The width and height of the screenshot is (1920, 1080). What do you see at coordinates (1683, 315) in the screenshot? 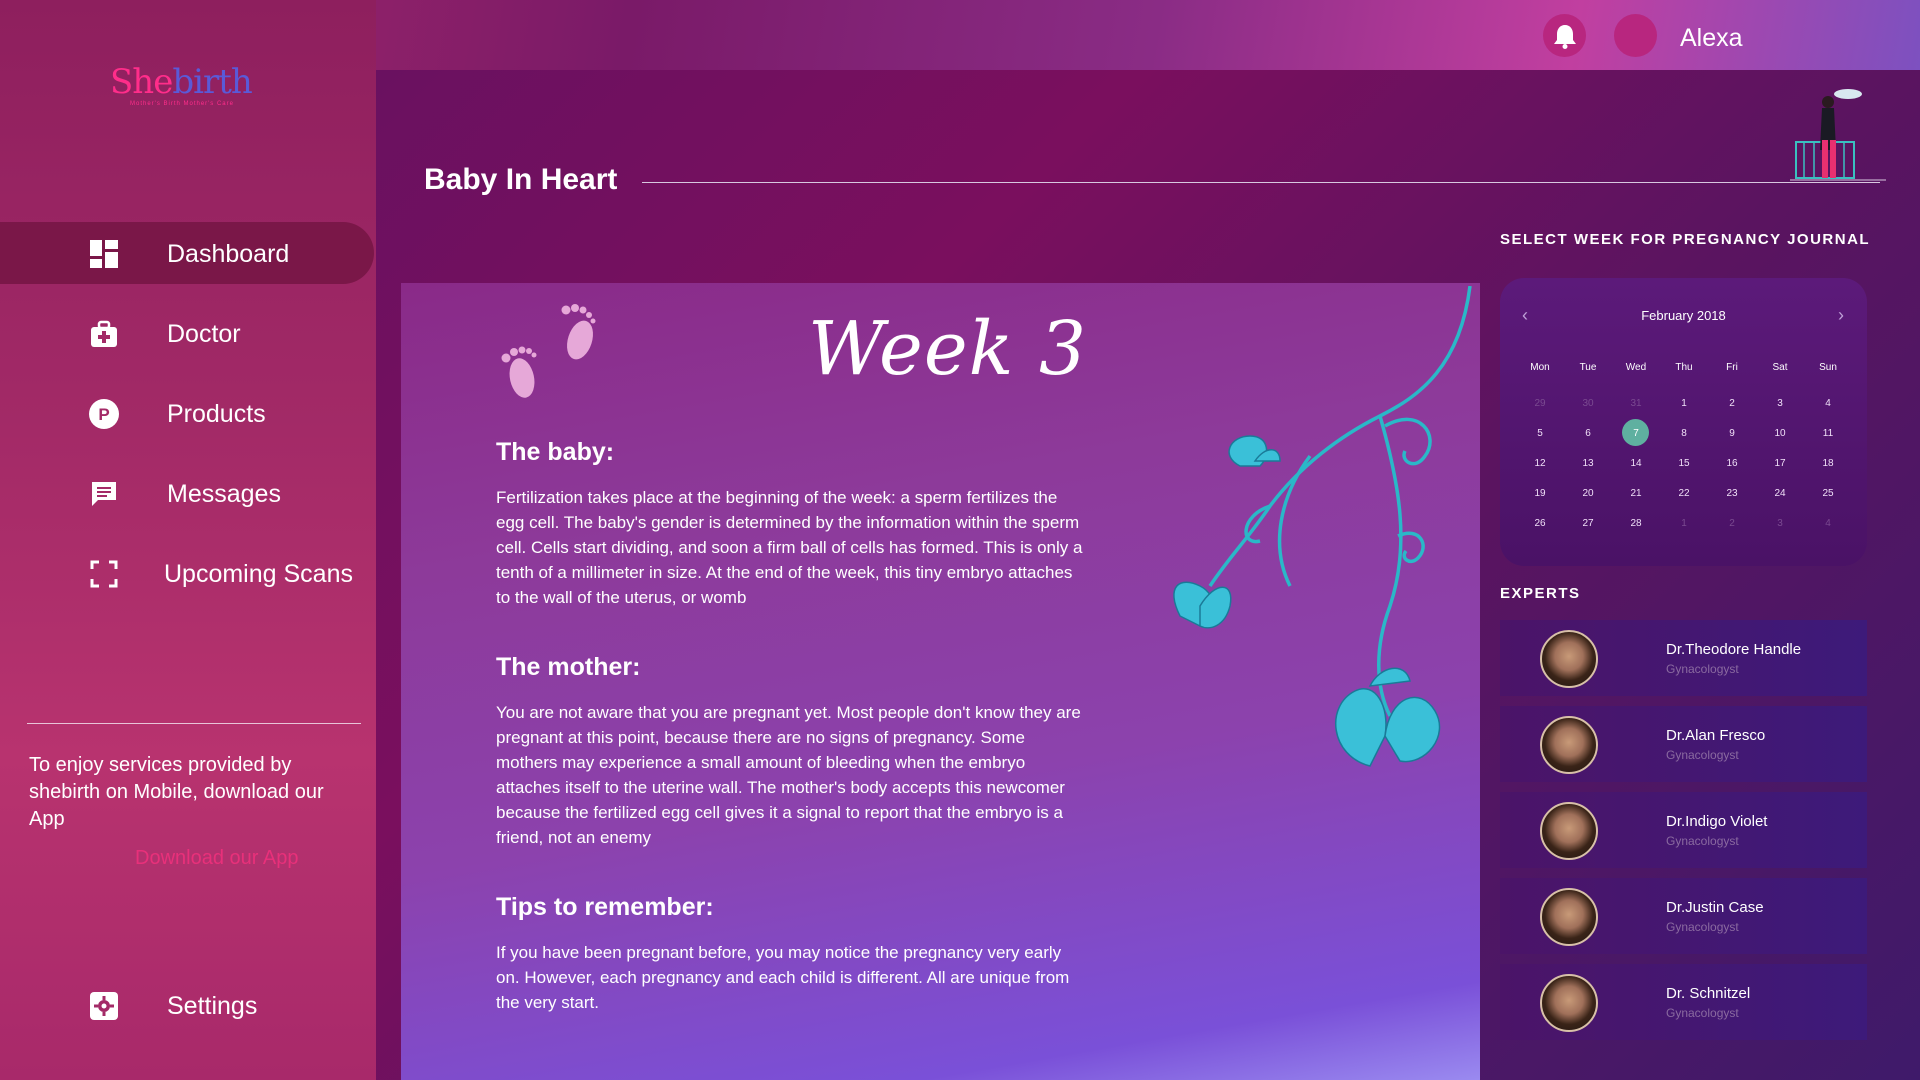
I see `calendar-month: February 2018` at bounding box center [1683, 315].